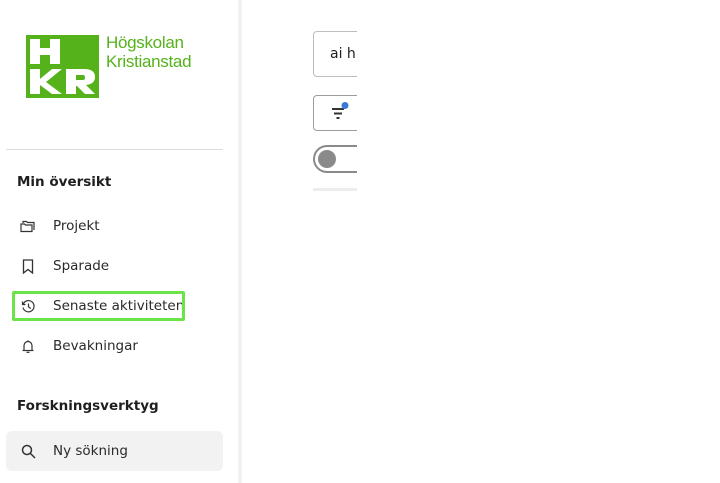 The width and height of the screenshot is (720, 483). I want to click on hkr-logo-mark, so click(62, 66).